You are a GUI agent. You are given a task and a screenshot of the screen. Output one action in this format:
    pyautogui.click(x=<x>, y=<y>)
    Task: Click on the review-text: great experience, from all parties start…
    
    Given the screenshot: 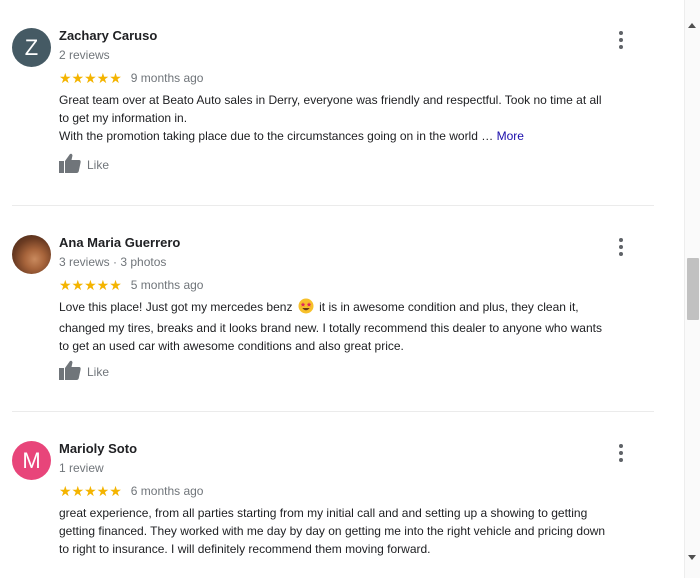 What is the action you would take?
    pyautogui.click(x=357, y=531)
    